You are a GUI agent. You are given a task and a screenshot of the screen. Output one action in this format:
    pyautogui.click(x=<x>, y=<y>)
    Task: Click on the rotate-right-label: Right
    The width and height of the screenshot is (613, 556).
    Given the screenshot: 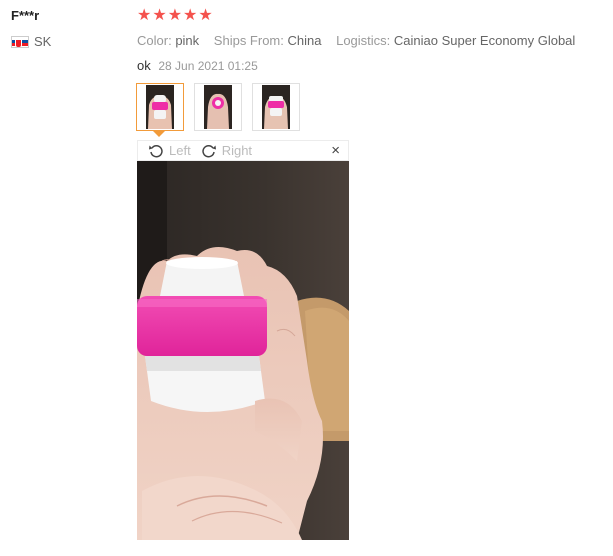 What is the action you would take?
    pyautogui.click(x=237, y=150)
    